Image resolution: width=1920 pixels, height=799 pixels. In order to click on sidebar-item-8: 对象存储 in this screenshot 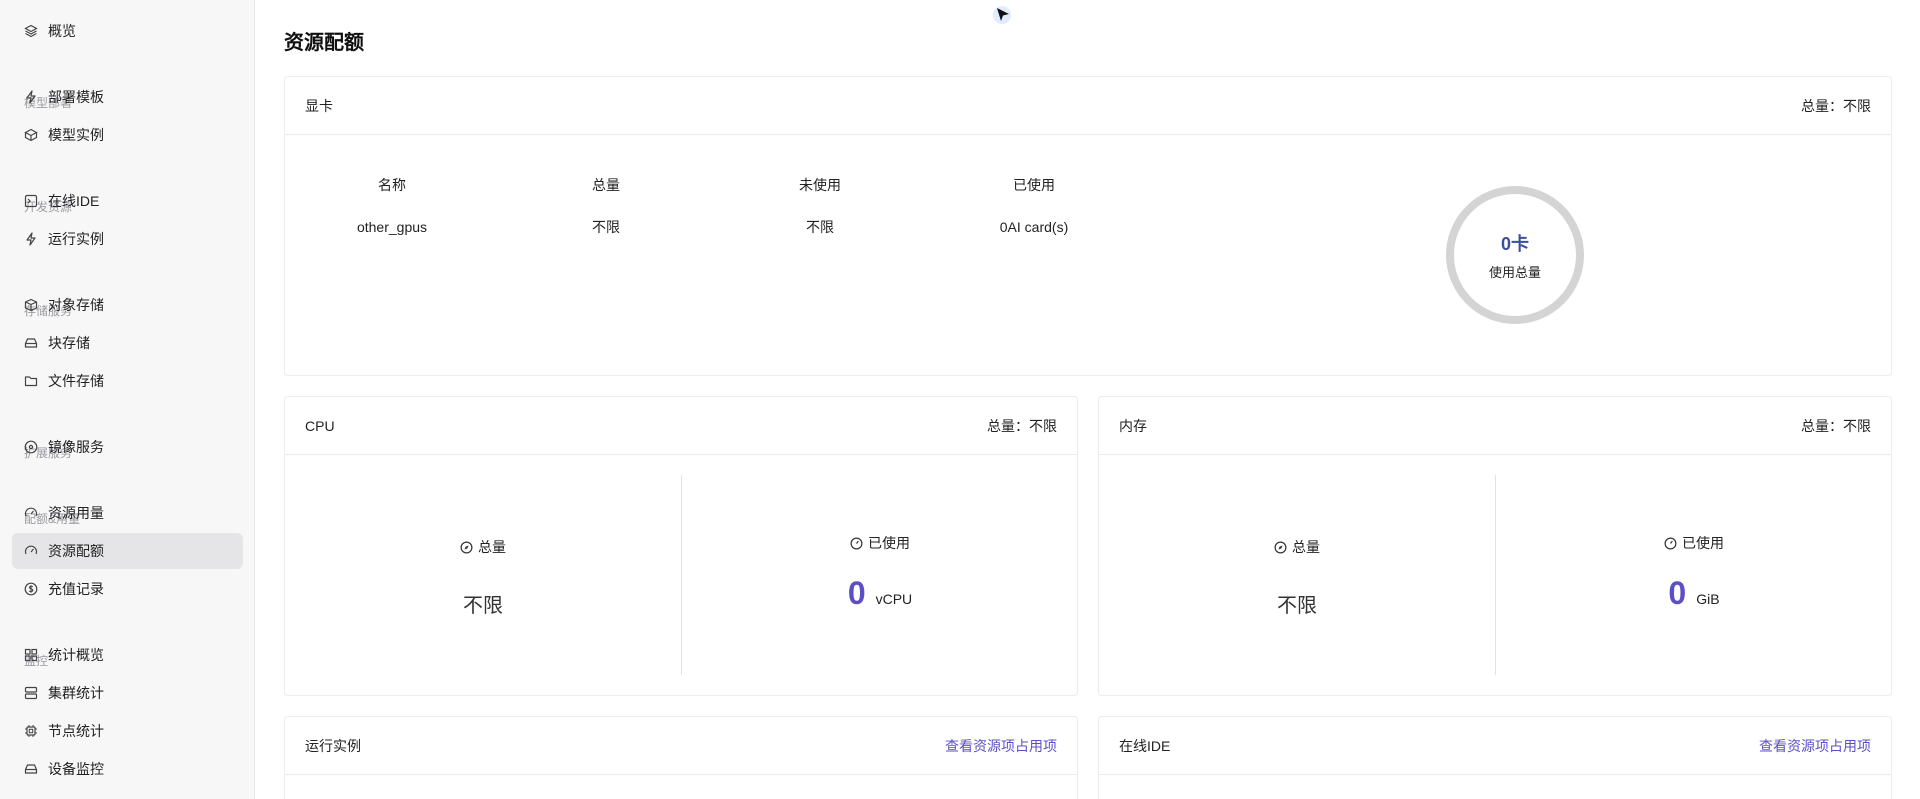, I will do `click(127, 305)`.